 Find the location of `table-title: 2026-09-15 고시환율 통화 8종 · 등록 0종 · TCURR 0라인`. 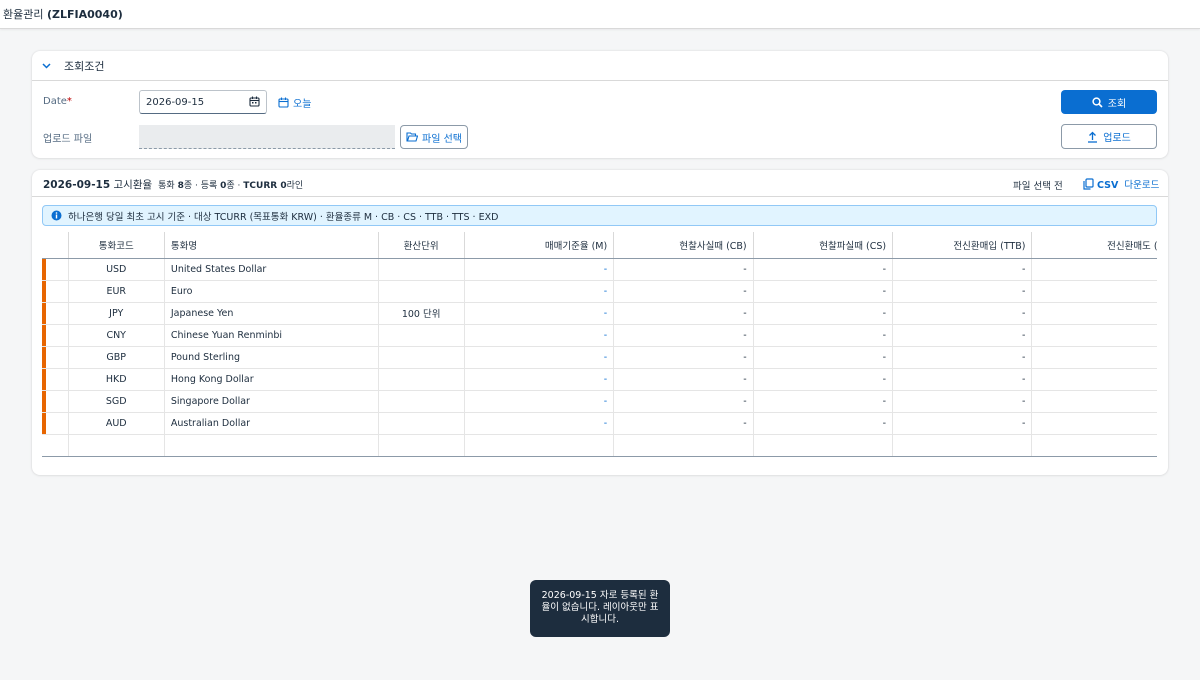

table-title: 2026-09-15 고시환율 통화 8종 · 등록 0종 · TCURR 0라인 is located at coordinates (173, 184).